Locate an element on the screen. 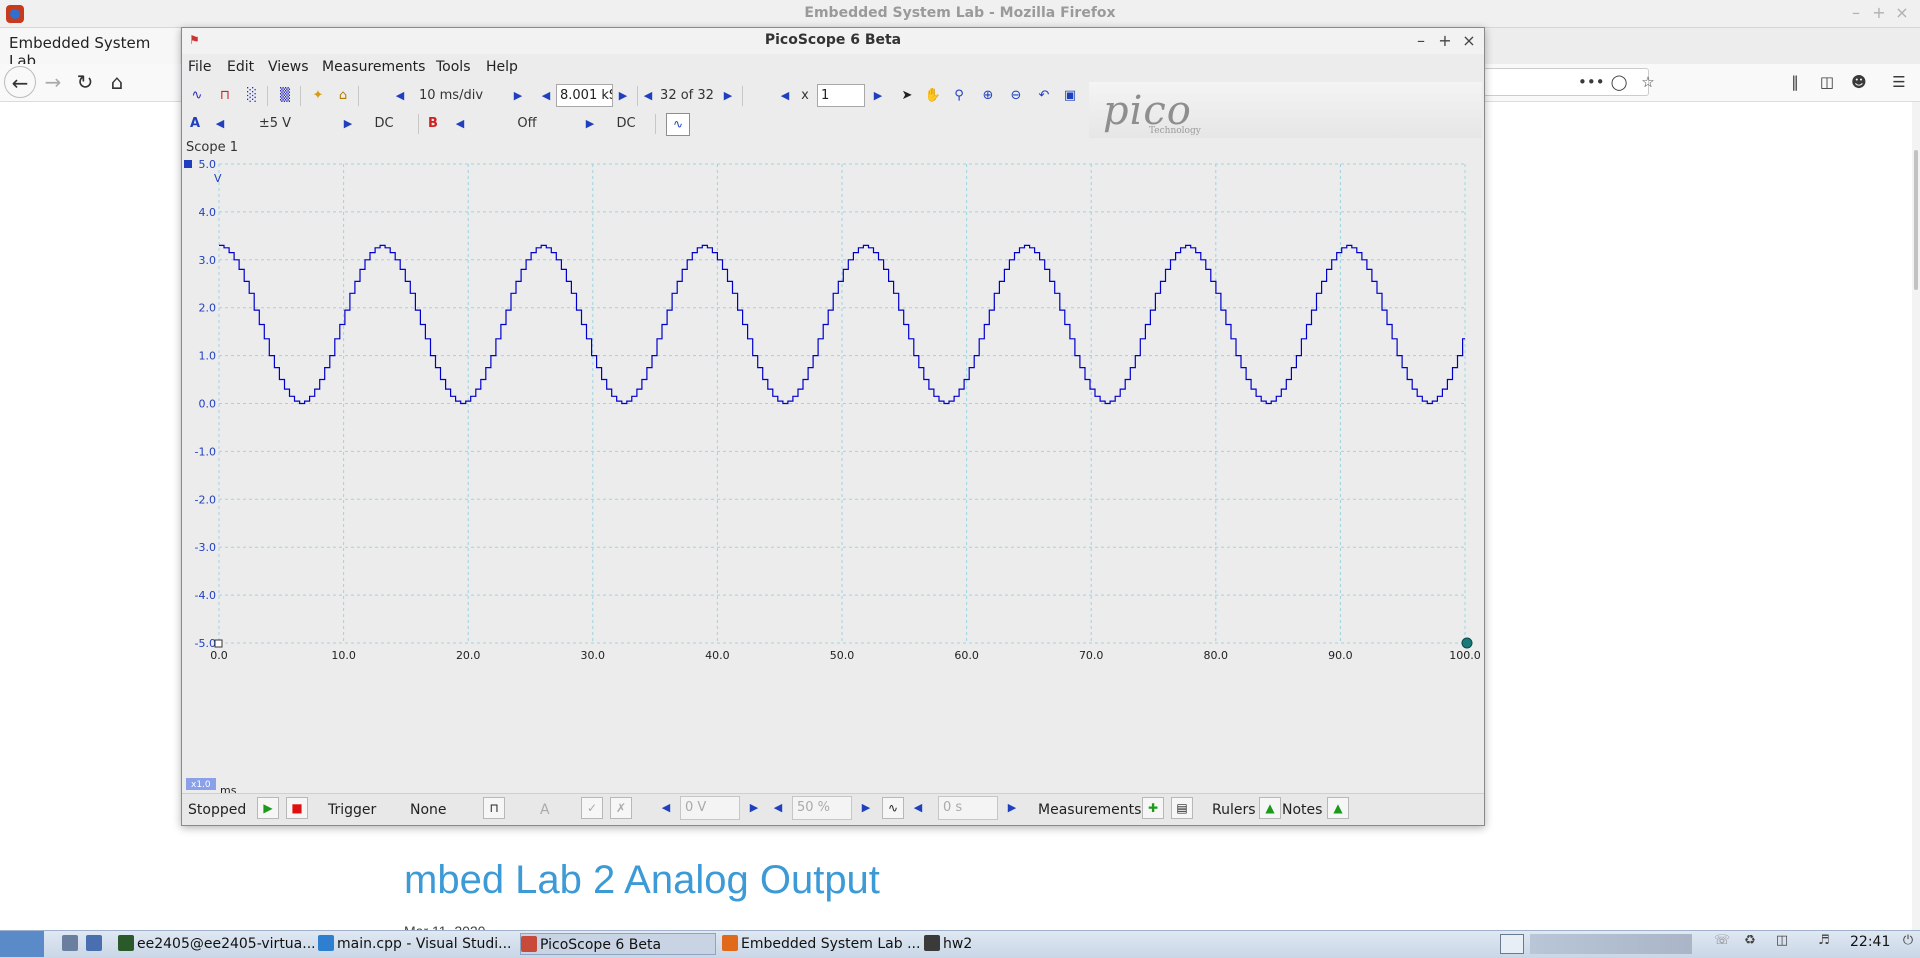 This screenshot has width=1920, height=958. channel-a-range-decrease-icon: ◀ is located at coordinates (220, 124).